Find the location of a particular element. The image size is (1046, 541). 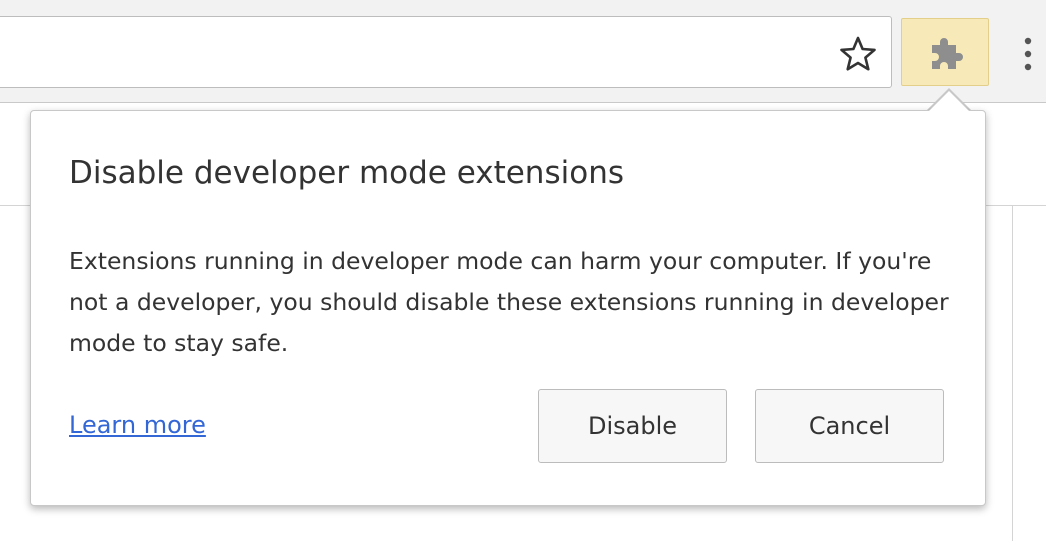

cancel-button: Cancel is located at coordinates (849, 426).